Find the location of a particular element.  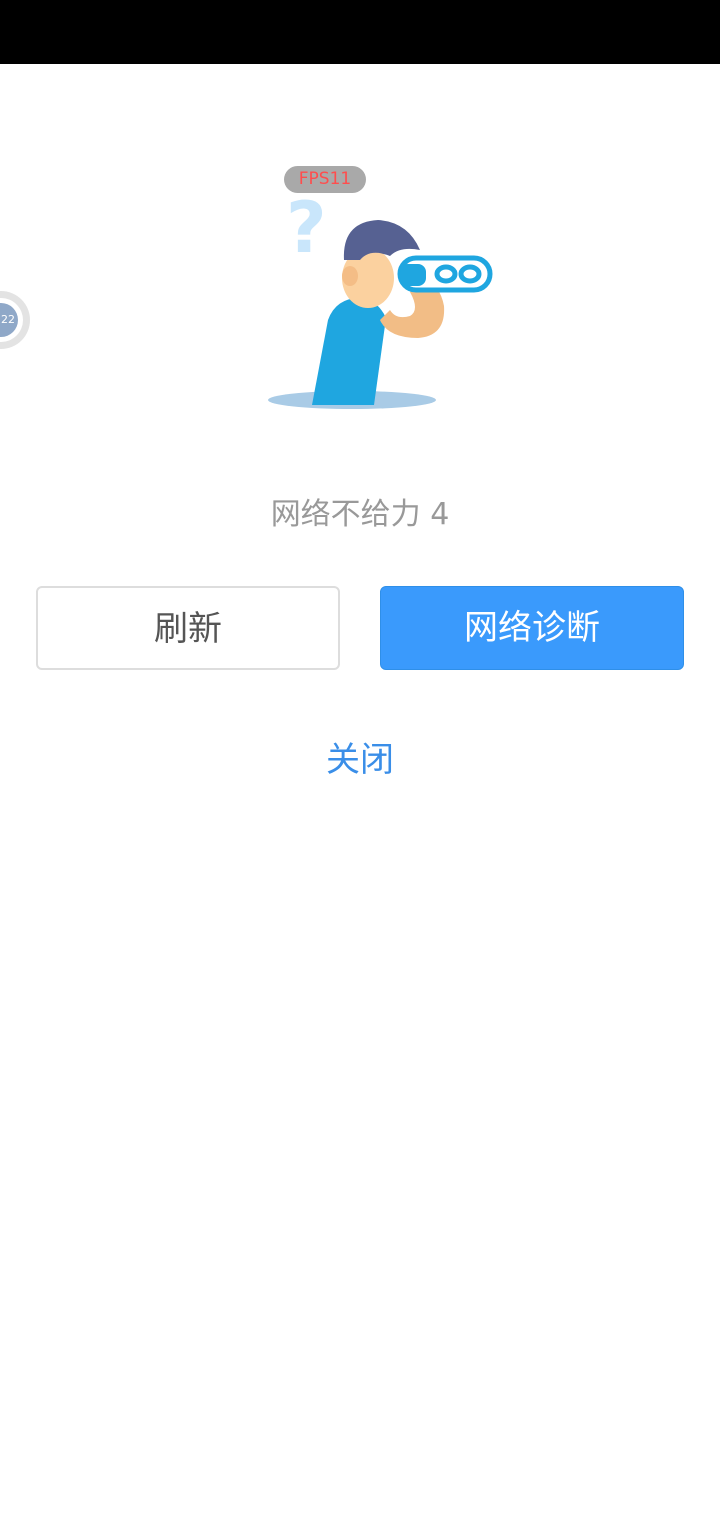

floating-ball-label: 22 is located at coordinates (9, 320).